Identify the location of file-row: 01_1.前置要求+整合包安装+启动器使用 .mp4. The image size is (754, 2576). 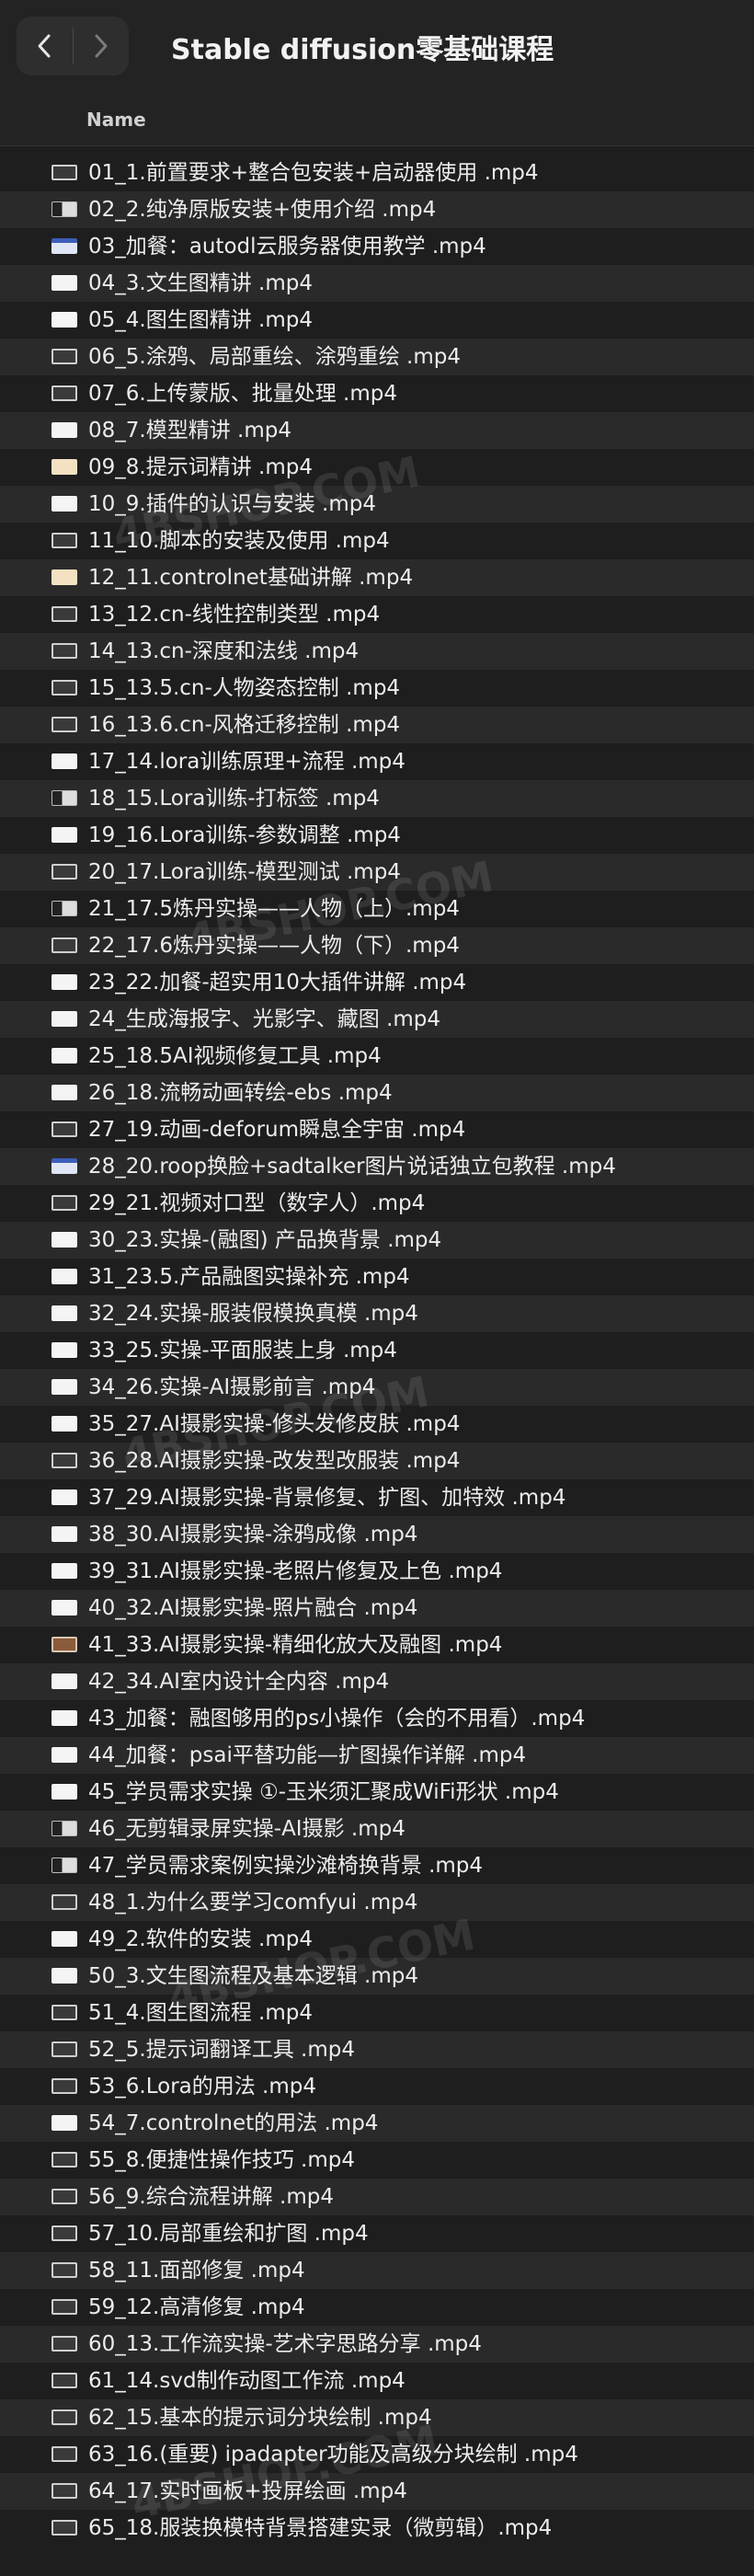
(377, 173).